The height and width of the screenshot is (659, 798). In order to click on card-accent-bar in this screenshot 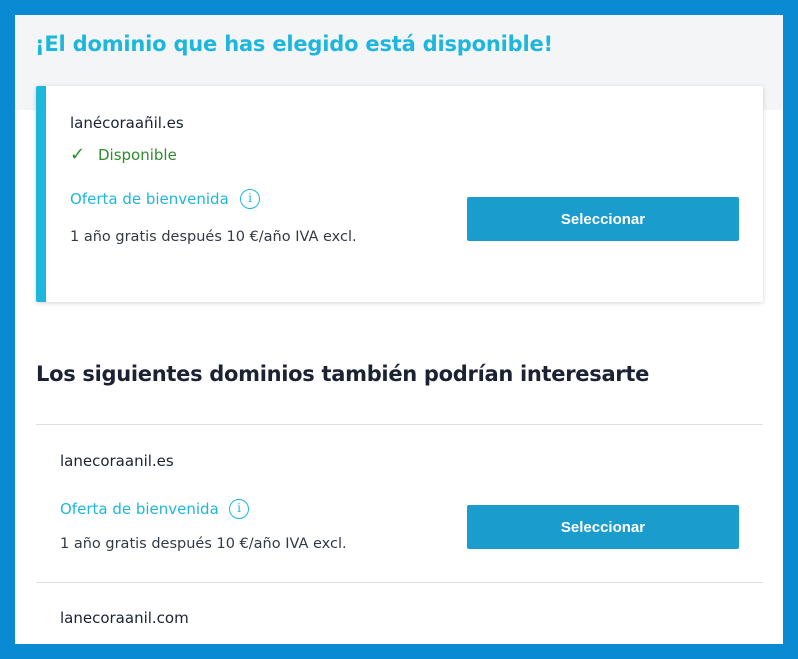, I will do `click(41, 194)`.